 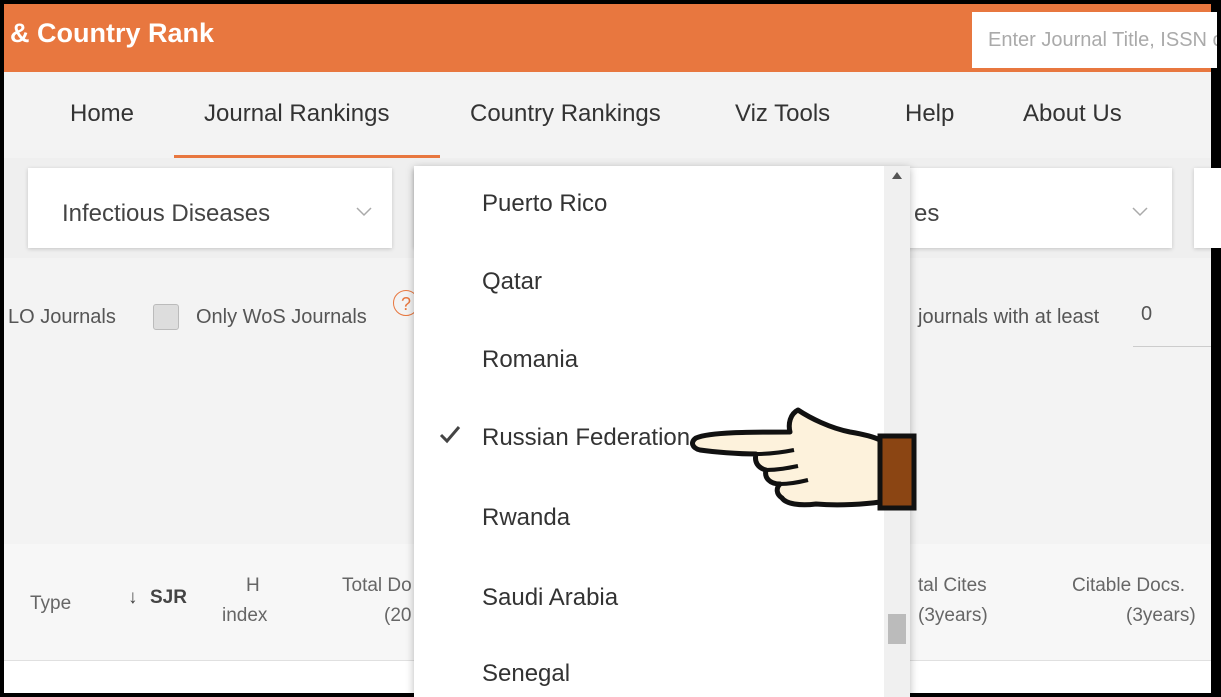 I want to click on country-option-label: Russian Federation, so click(x=586, y=437).